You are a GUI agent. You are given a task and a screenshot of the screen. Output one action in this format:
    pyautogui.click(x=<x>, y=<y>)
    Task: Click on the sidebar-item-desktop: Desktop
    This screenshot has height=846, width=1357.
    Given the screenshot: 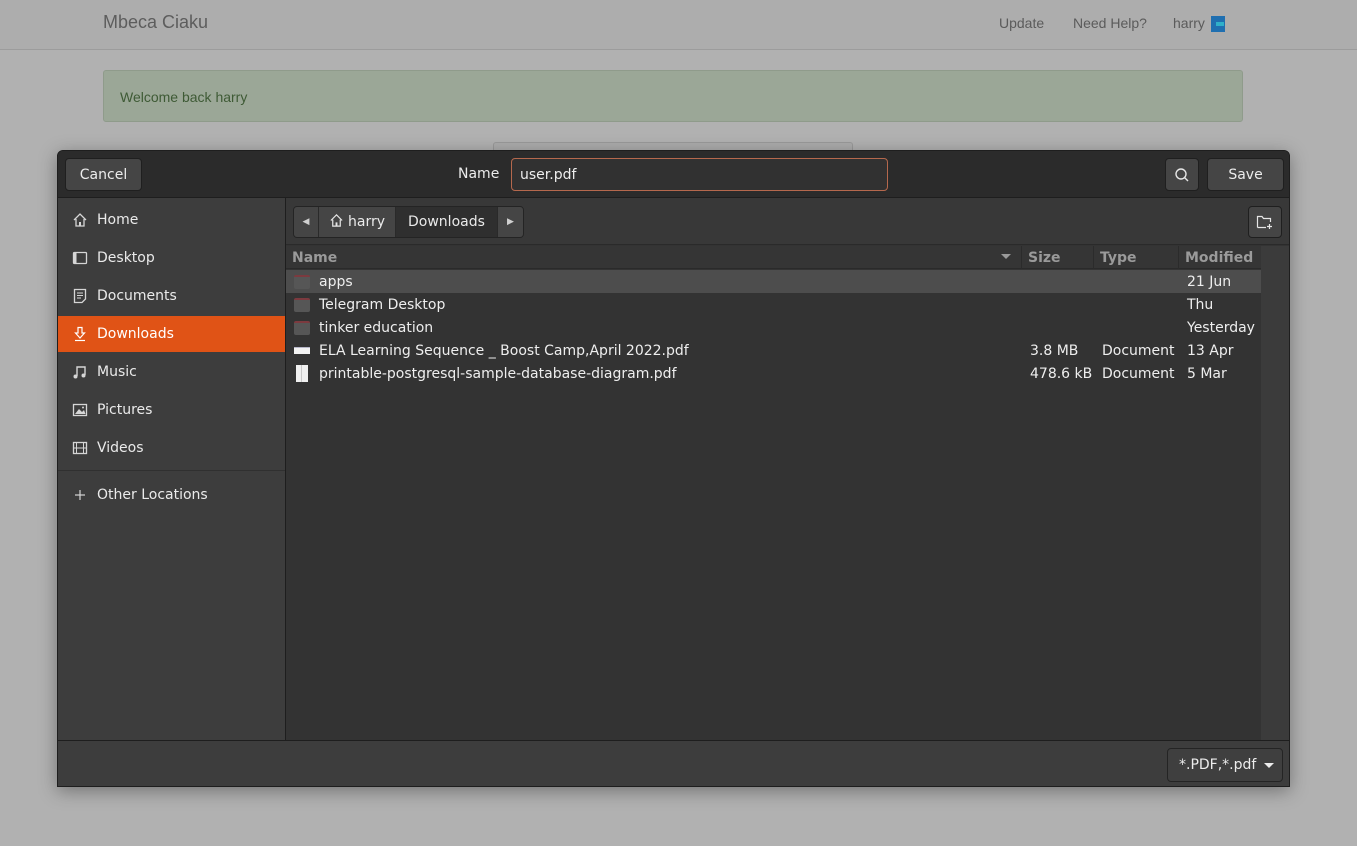 What is the action you would take?
    pyautogui.click(x=171, y=258)
    